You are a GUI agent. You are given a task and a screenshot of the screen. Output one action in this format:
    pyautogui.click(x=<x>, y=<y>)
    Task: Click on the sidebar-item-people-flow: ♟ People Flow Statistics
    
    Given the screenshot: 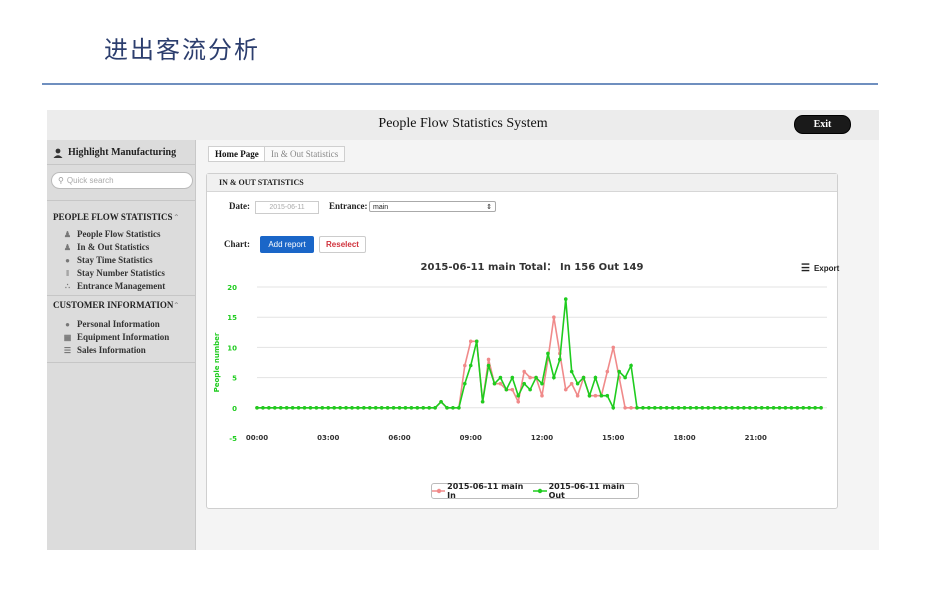 What is the action you would take?
    pyautogui.click(x=112, y=234)
    